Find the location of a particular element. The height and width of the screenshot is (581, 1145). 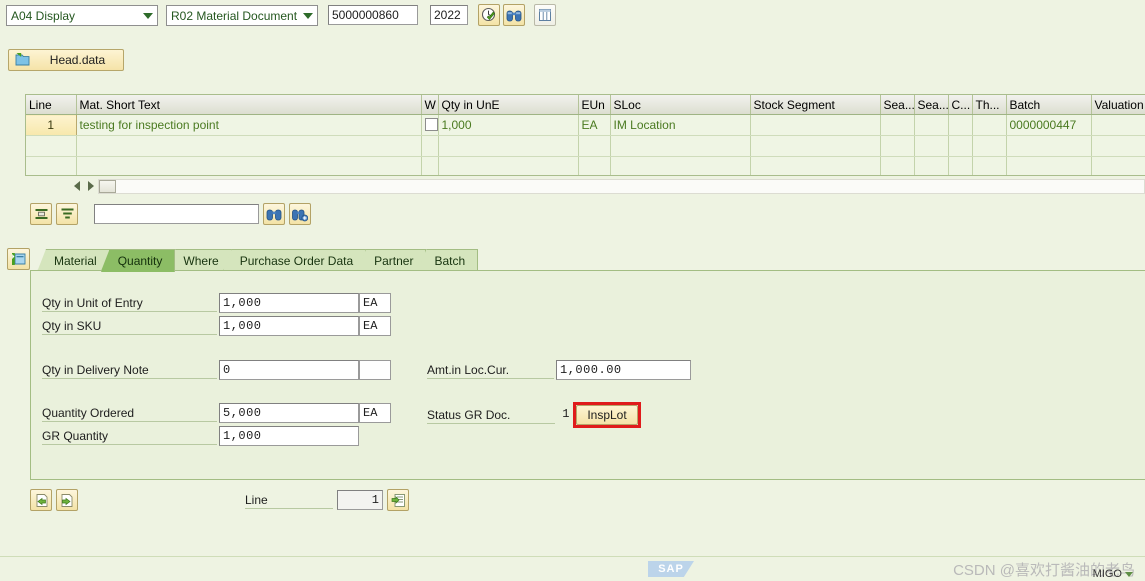

cell-batch: 0000000447 is located at coordinates (1049, 125).